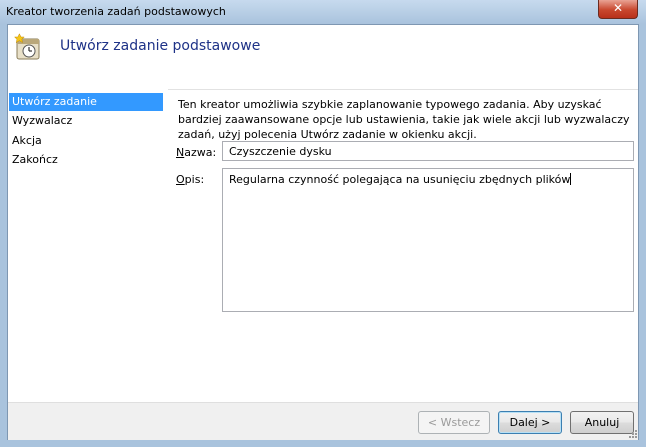 The image size is (646, 447). I want to click on step-label: Zakończ, so click(35, 159).